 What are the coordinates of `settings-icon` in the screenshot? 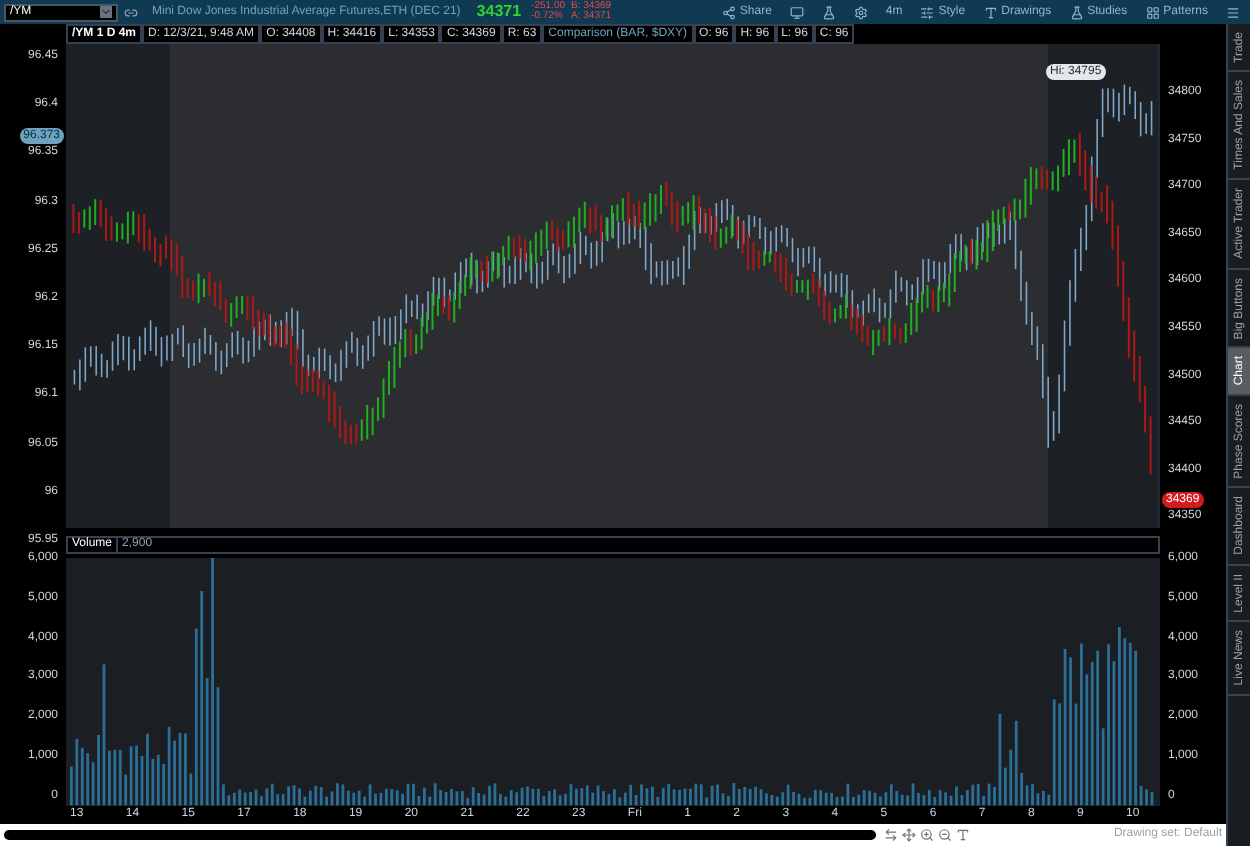 It's located at (860, 12).